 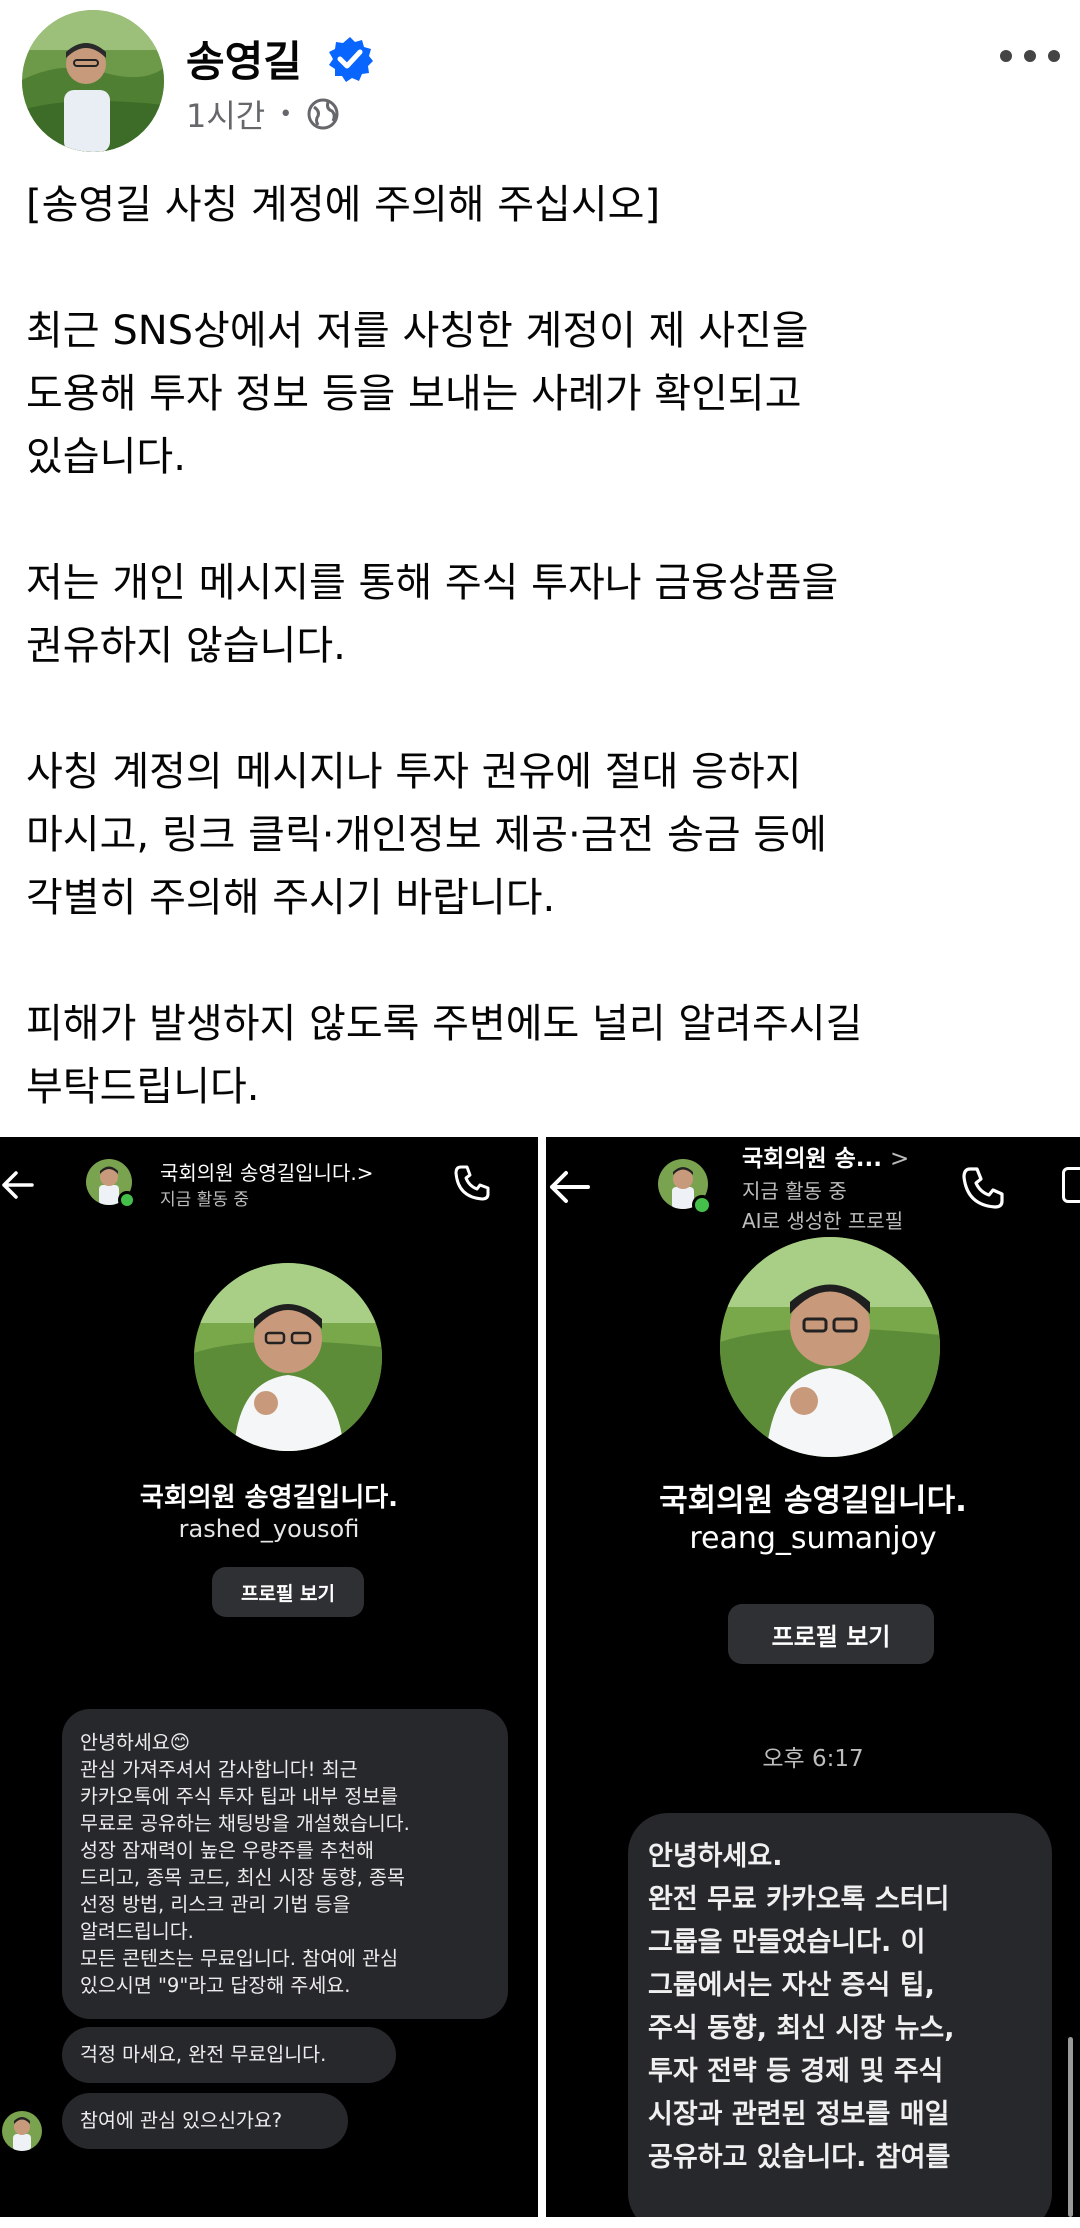 What do you see at coordinates (542, 1677) in the screenshot?
I see `screenshot-divider` at bounding box center [542, 1677].